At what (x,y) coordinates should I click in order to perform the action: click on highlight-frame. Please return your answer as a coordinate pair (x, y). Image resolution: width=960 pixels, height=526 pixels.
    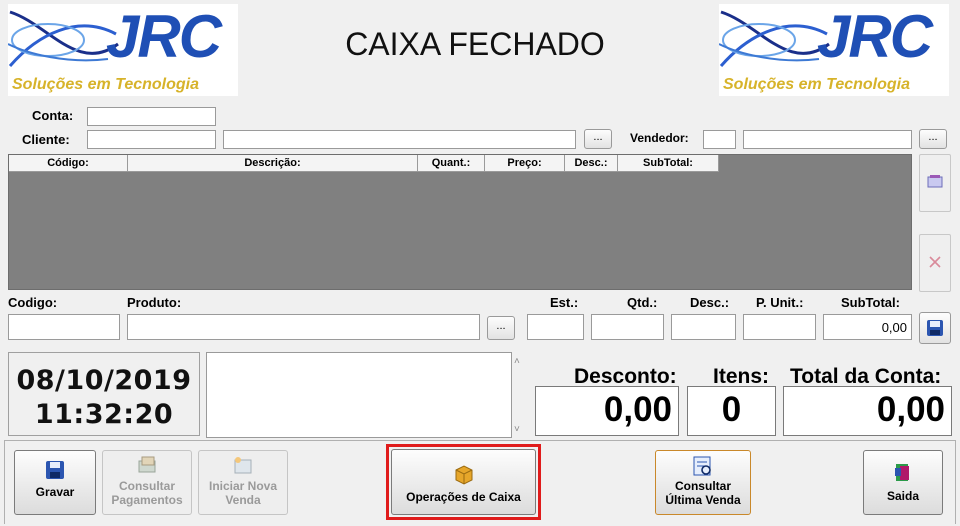
    Looking at the image, I should click on (463, 482).